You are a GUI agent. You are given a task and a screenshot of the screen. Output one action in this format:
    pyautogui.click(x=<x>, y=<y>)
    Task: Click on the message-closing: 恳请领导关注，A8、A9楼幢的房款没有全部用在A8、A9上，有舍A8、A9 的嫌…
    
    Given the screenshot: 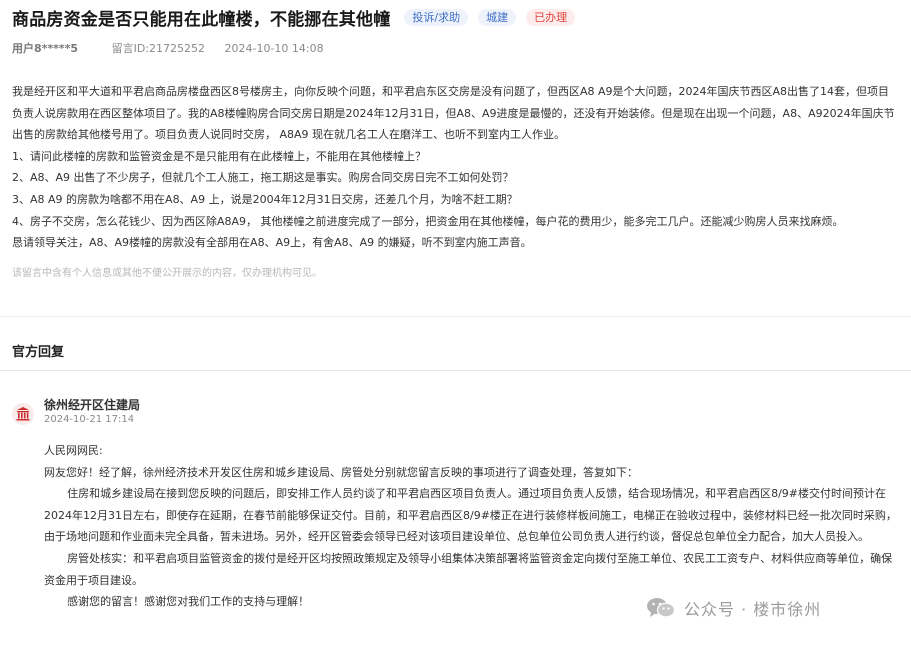 What is the action you would take?
    pyautogui.click(x=272, y=243)
    